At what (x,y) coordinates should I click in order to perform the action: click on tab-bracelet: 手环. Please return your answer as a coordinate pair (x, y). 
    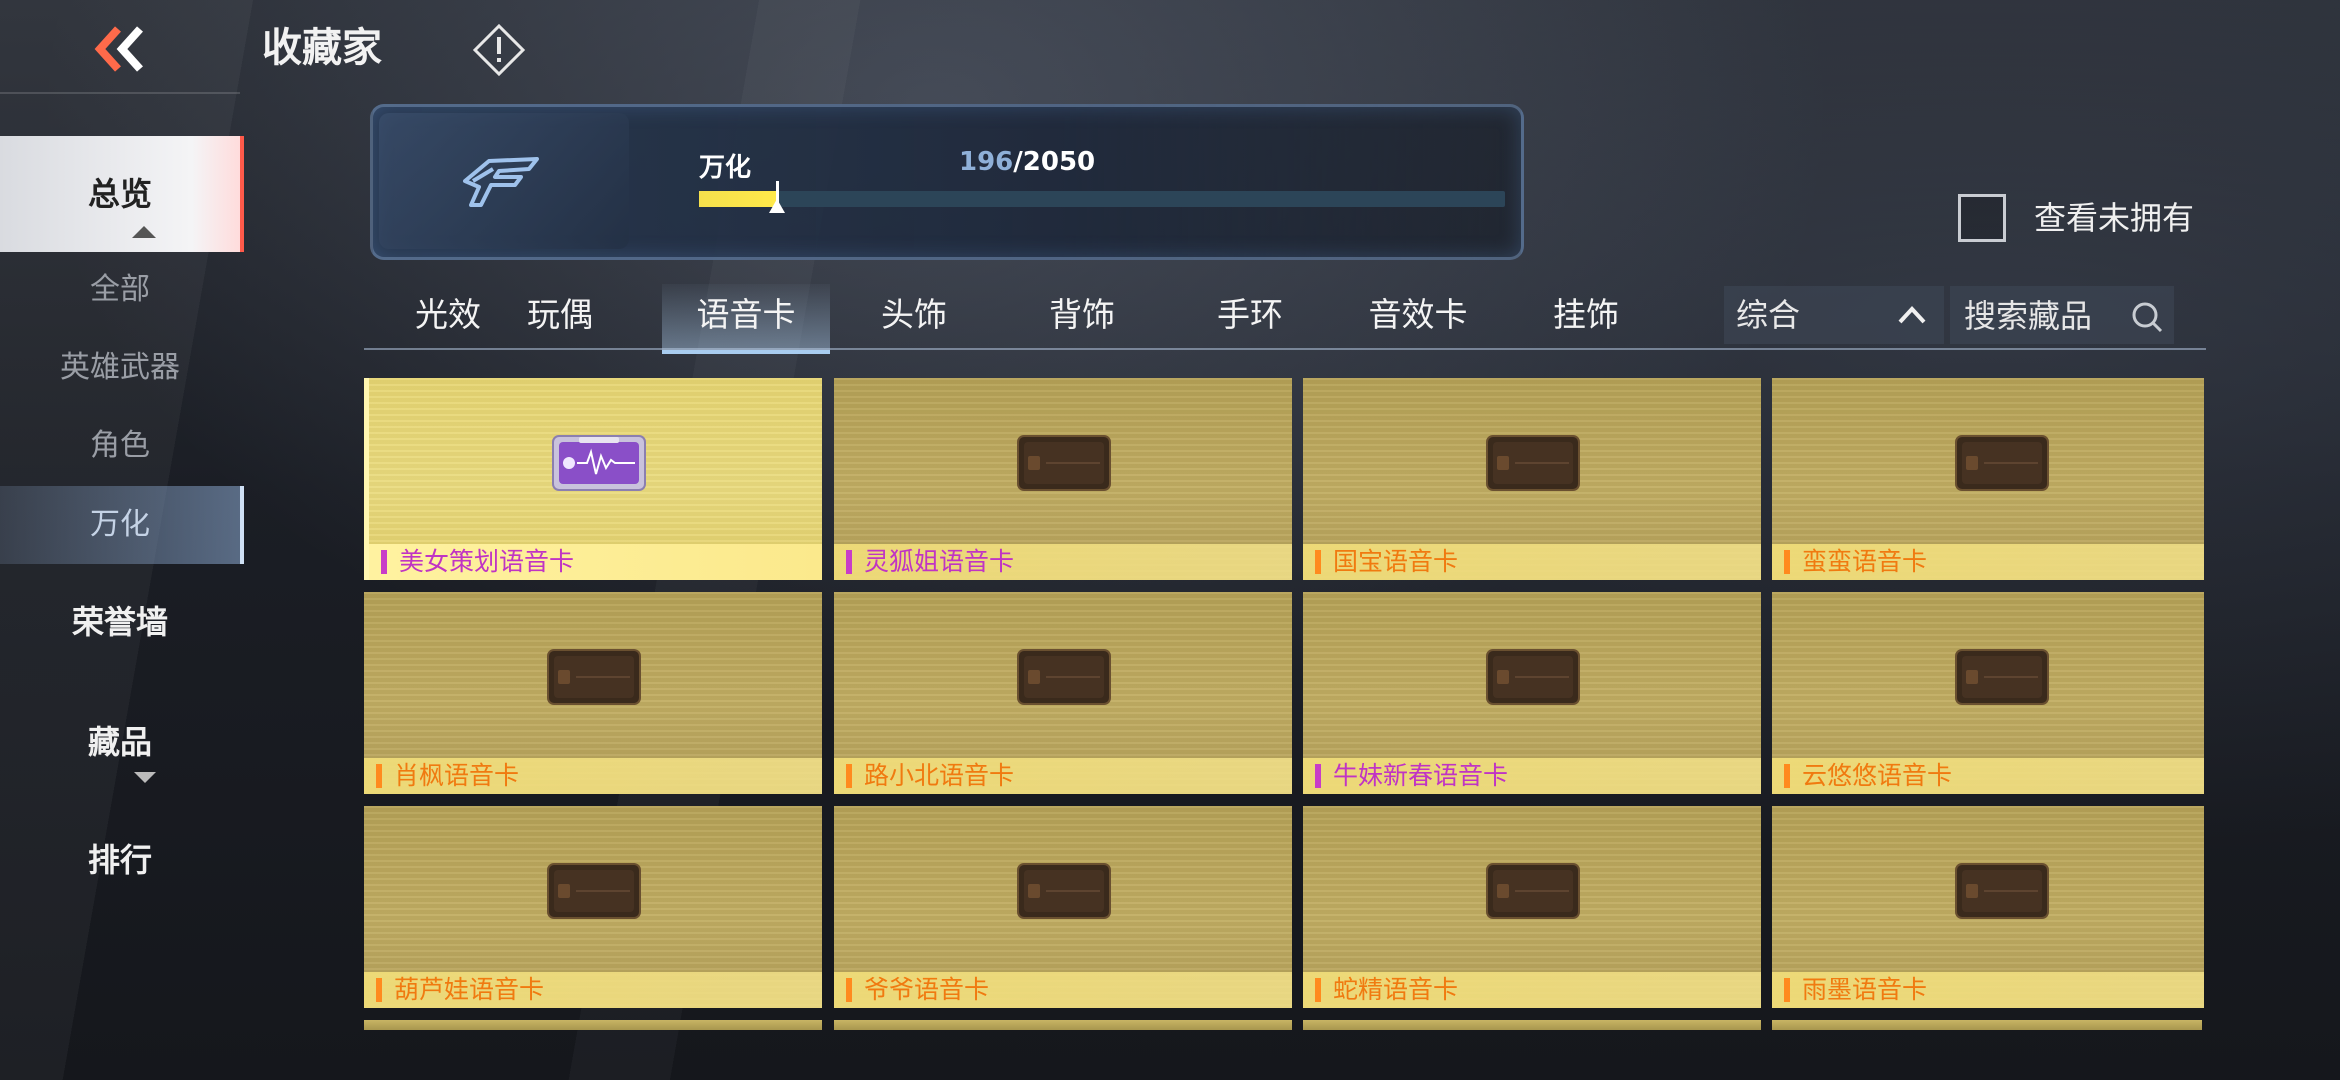
    Looking at the image, I should click on (1250, 317).